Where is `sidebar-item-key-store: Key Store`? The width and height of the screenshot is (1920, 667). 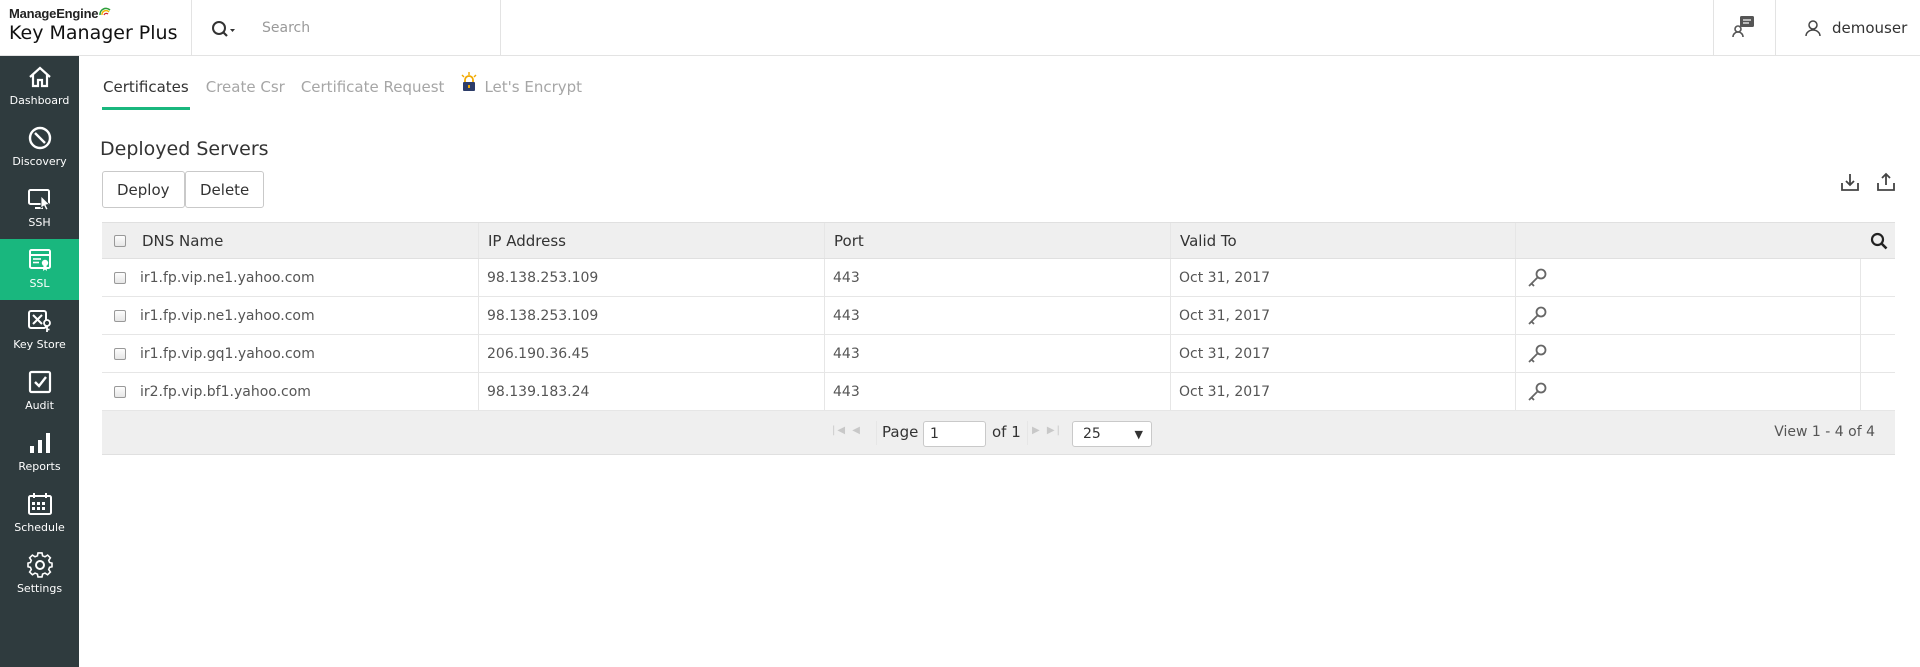
sidebar-item-key-store: Key Store is located at coordinates (39, 330).